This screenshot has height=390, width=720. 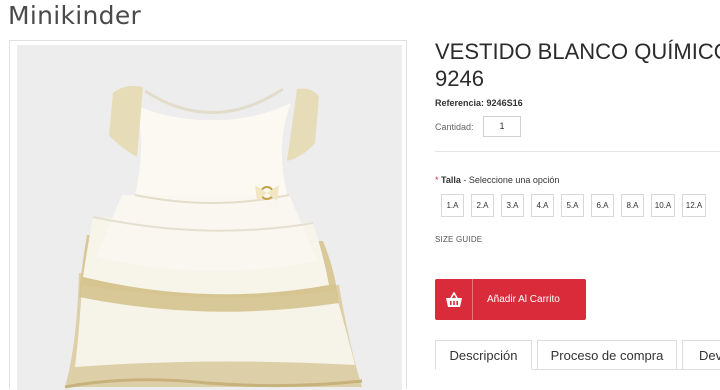 What do you see at coordinates (459, 78) in the screenshot?
I see `product-title-line2: 9246` at bounding box center [459, 78].